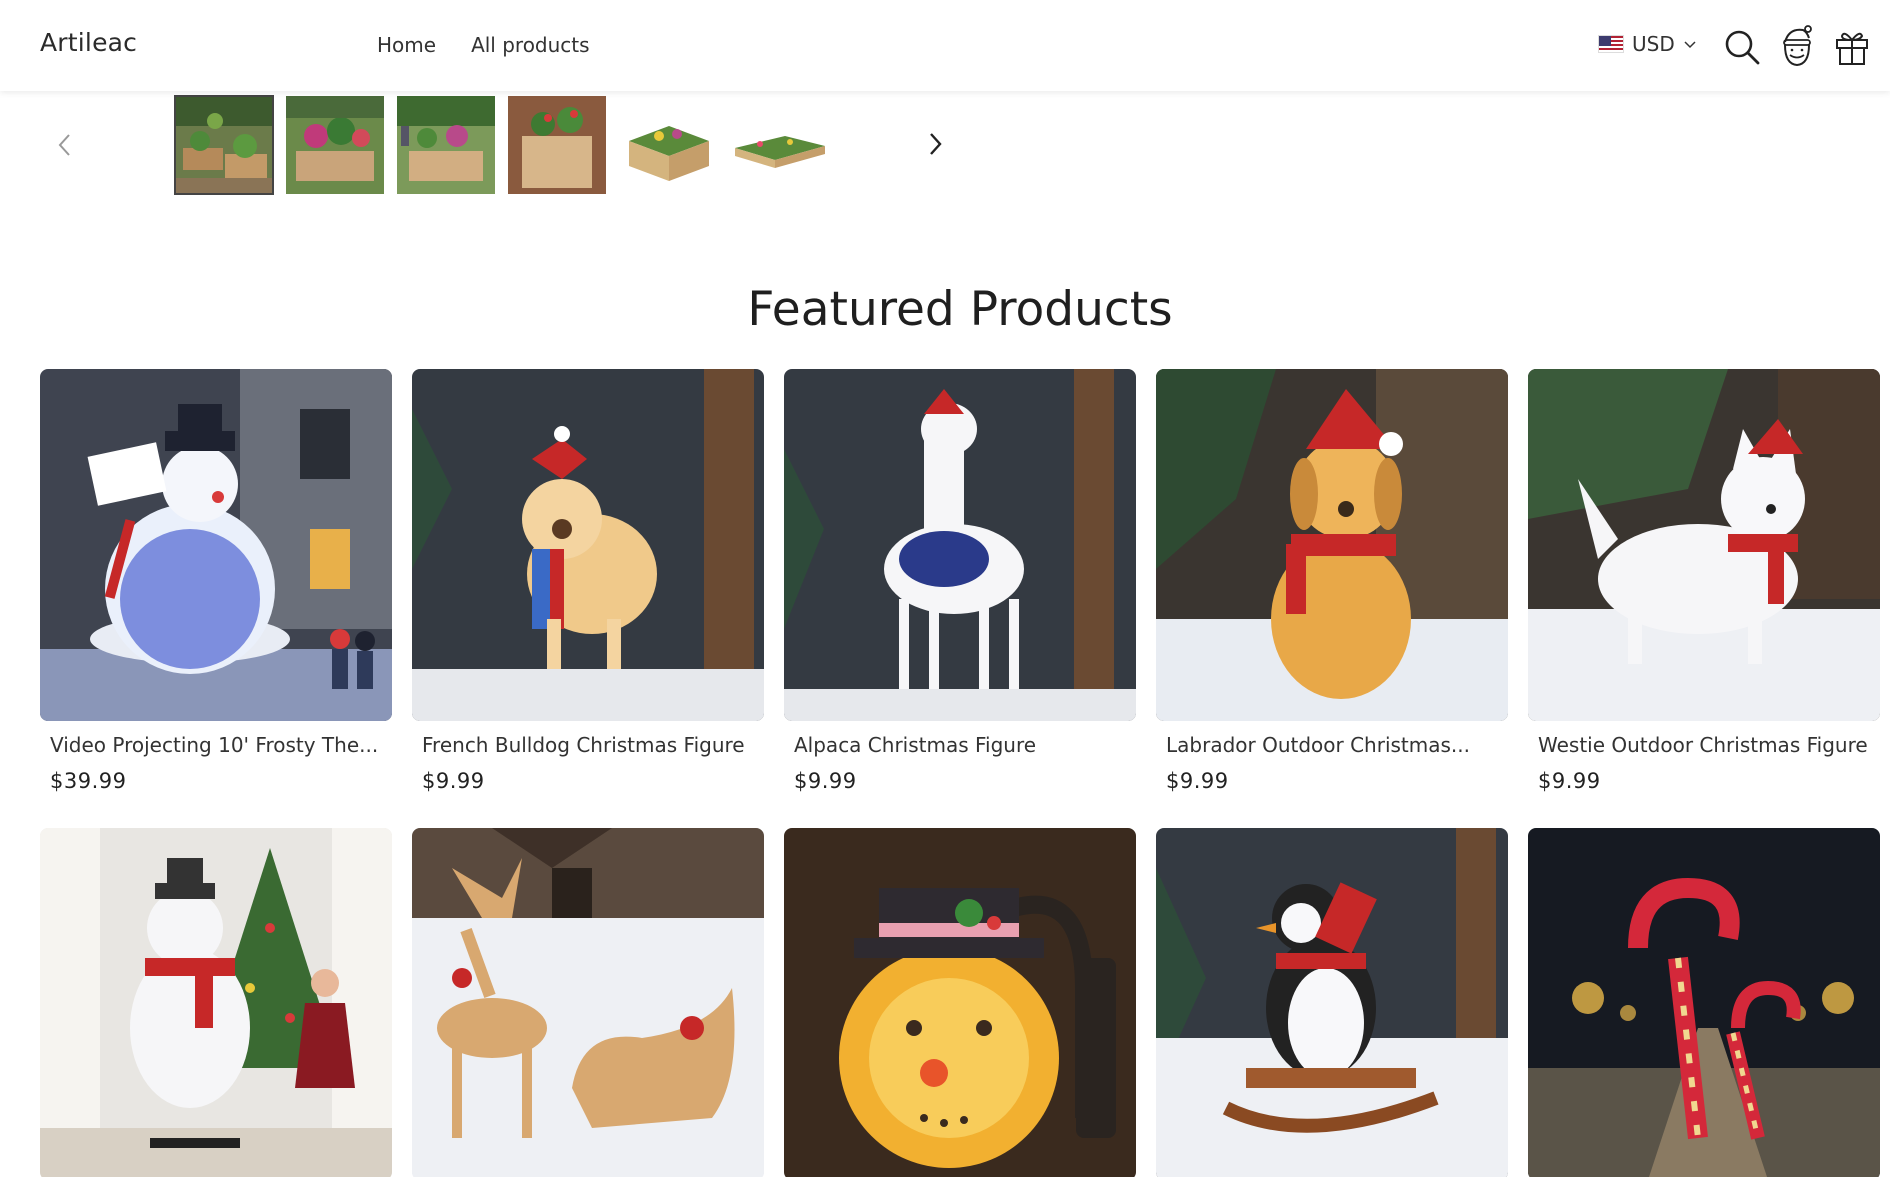 Image resolution: width=1890 pixels, height=1177 pixels. I want to click on product-card: Westie Outdoor Christmas Figure $9.99, so click(1704, 581).